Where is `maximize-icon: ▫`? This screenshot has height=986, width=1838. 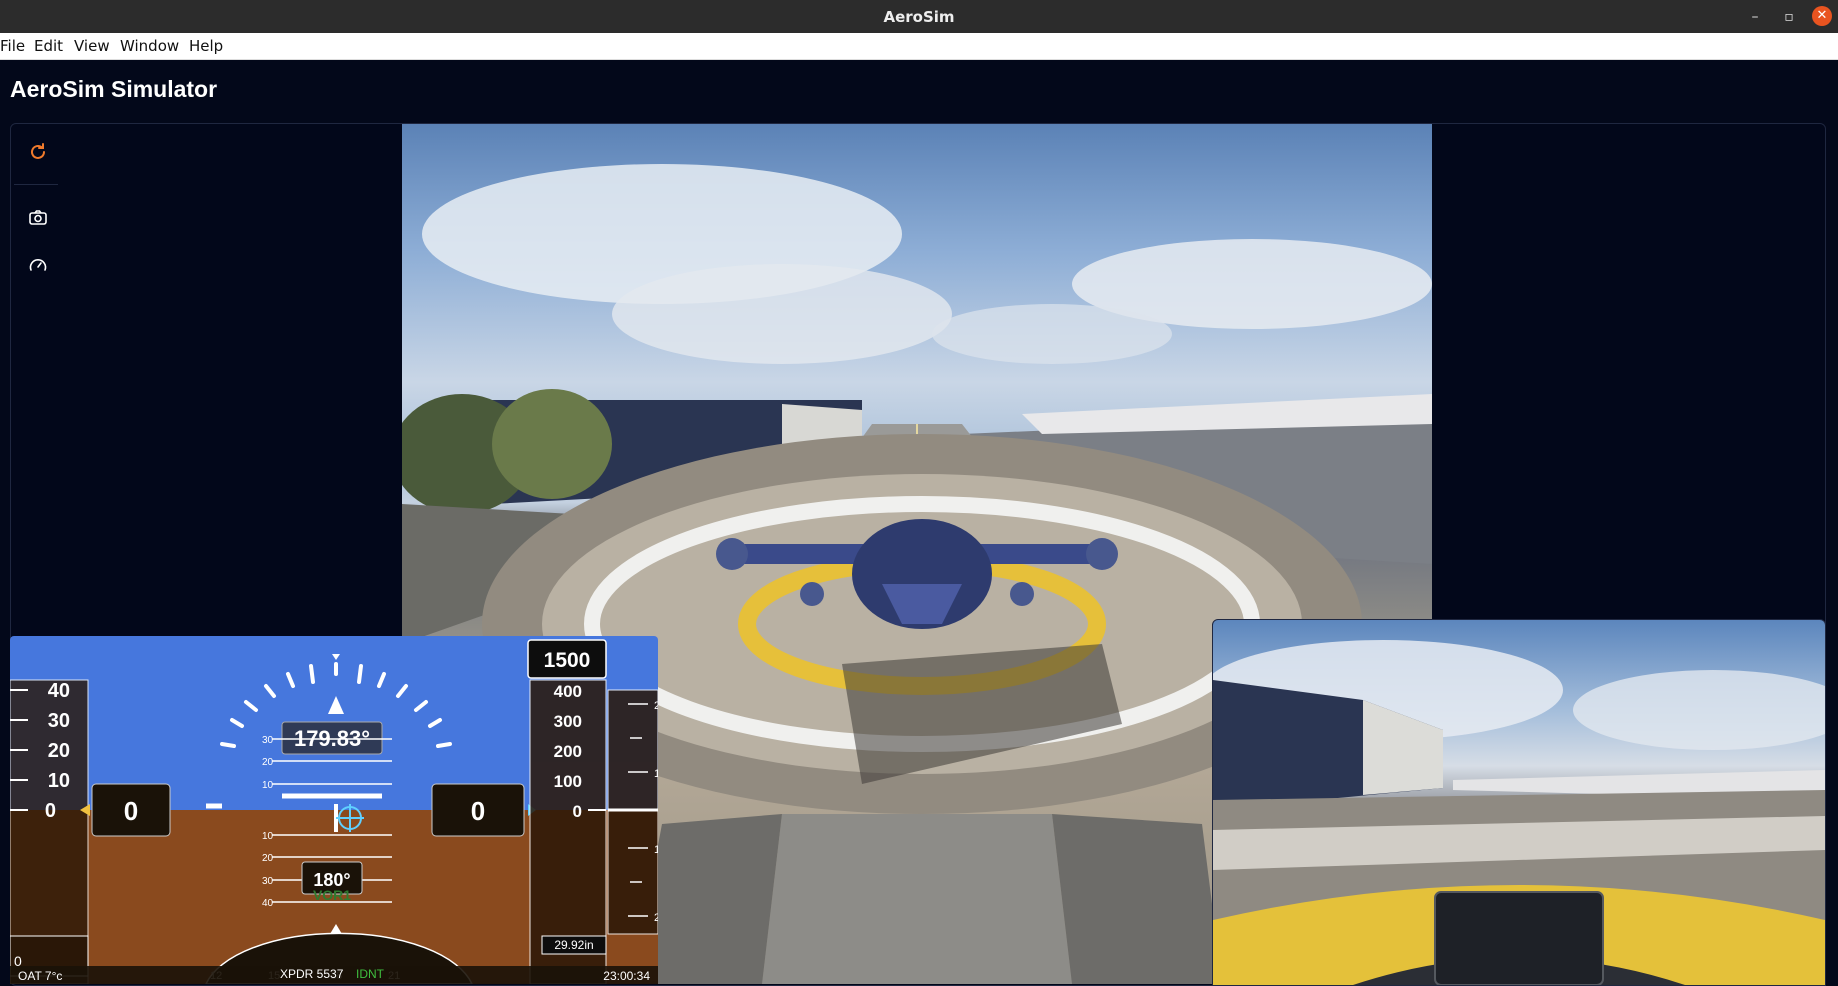 maximize-icon: ▫ is located at coordinates (1789, 17).